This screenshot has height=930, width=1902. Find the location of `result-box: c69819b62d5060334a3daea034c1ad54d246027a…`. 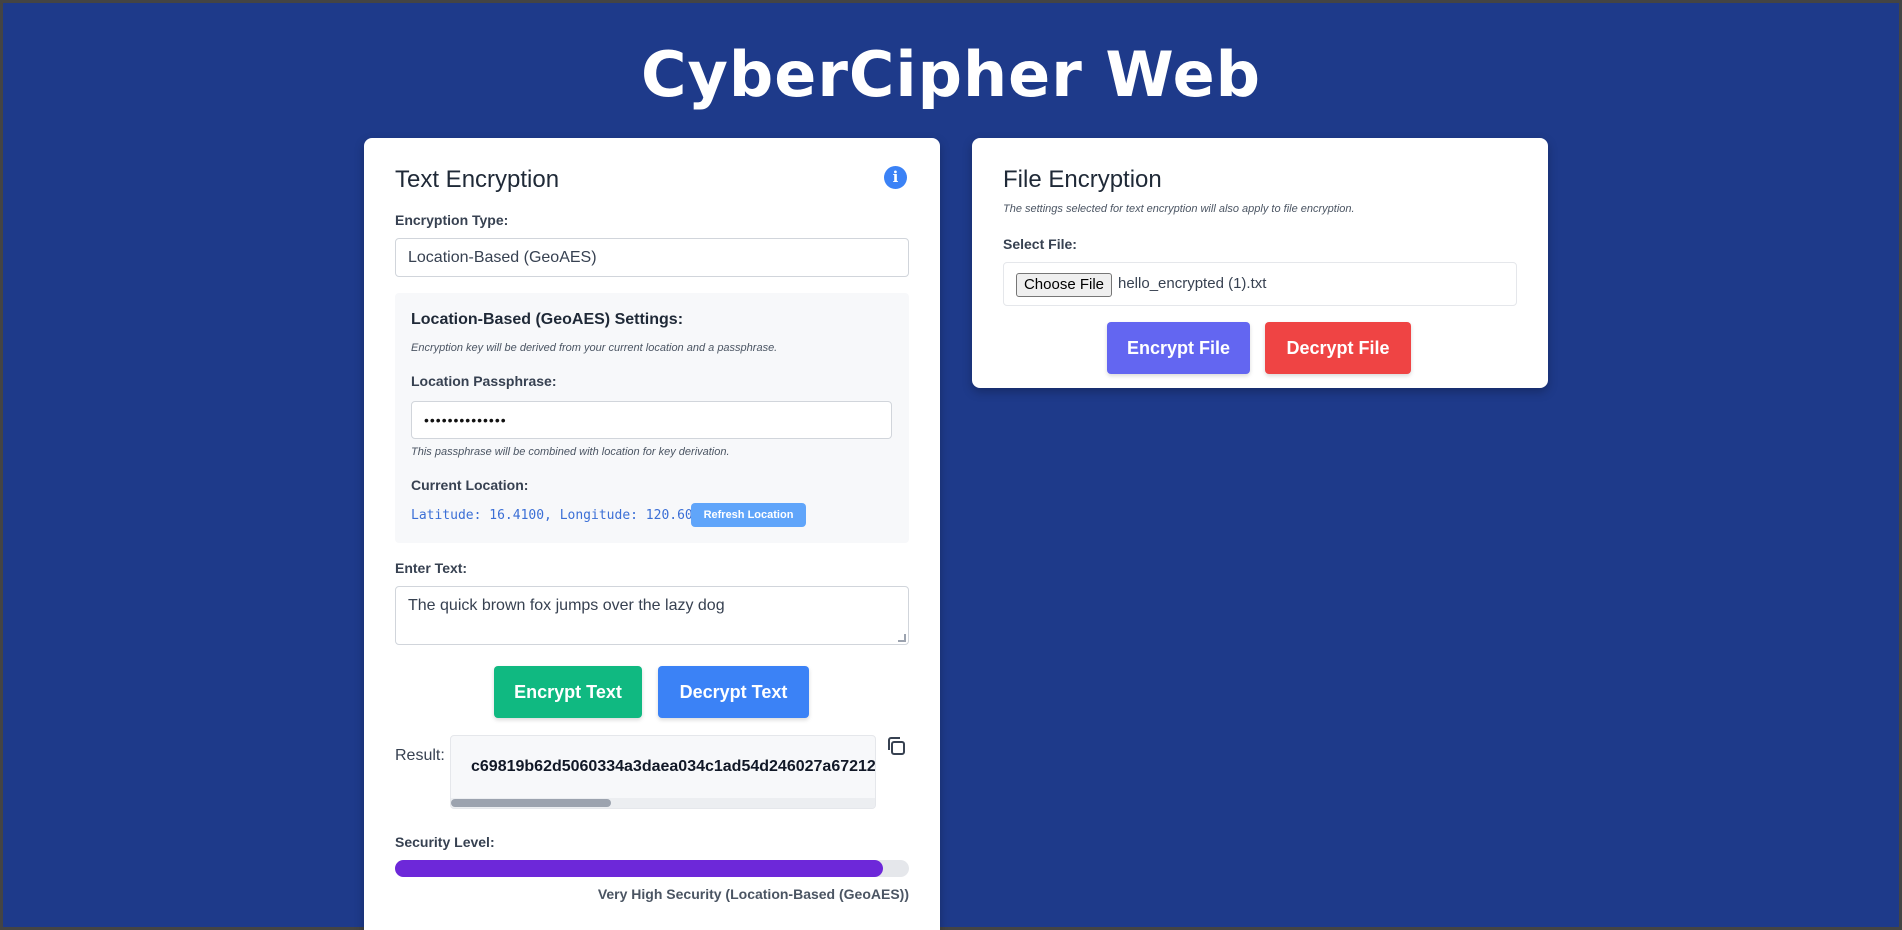

result-box: c69819b62d5060334a3daea034c1ad54d246027a… is located at coordinates (663, 772).